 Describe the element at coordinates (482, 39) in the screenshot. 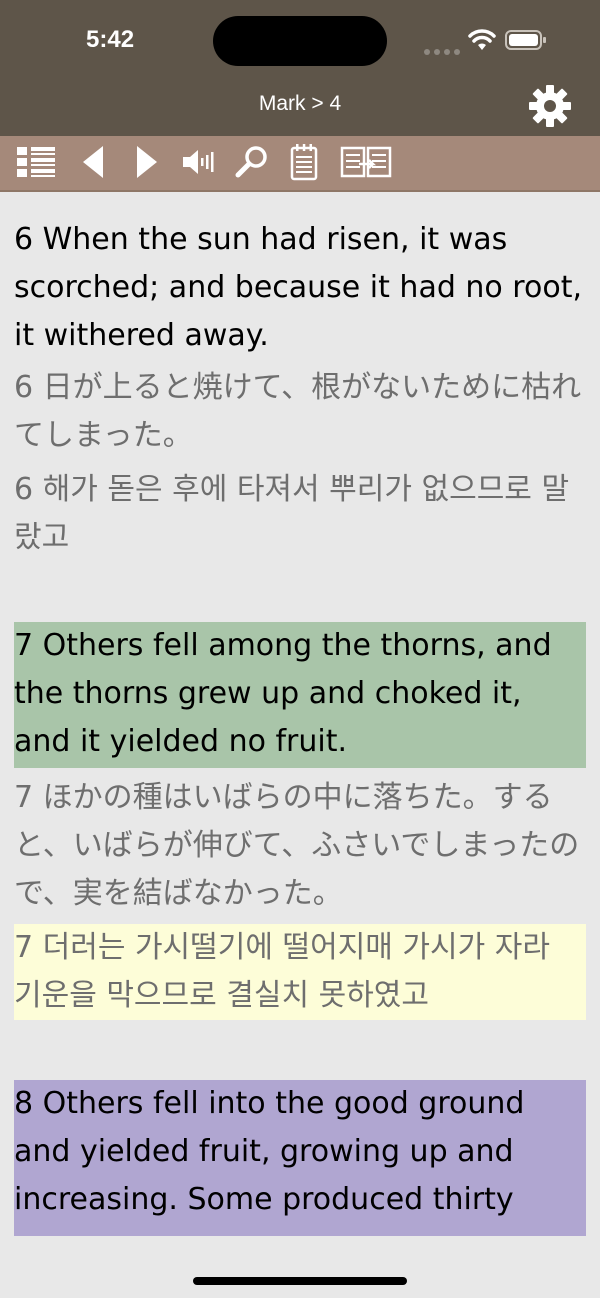

I see `wifi-icon` at that location.